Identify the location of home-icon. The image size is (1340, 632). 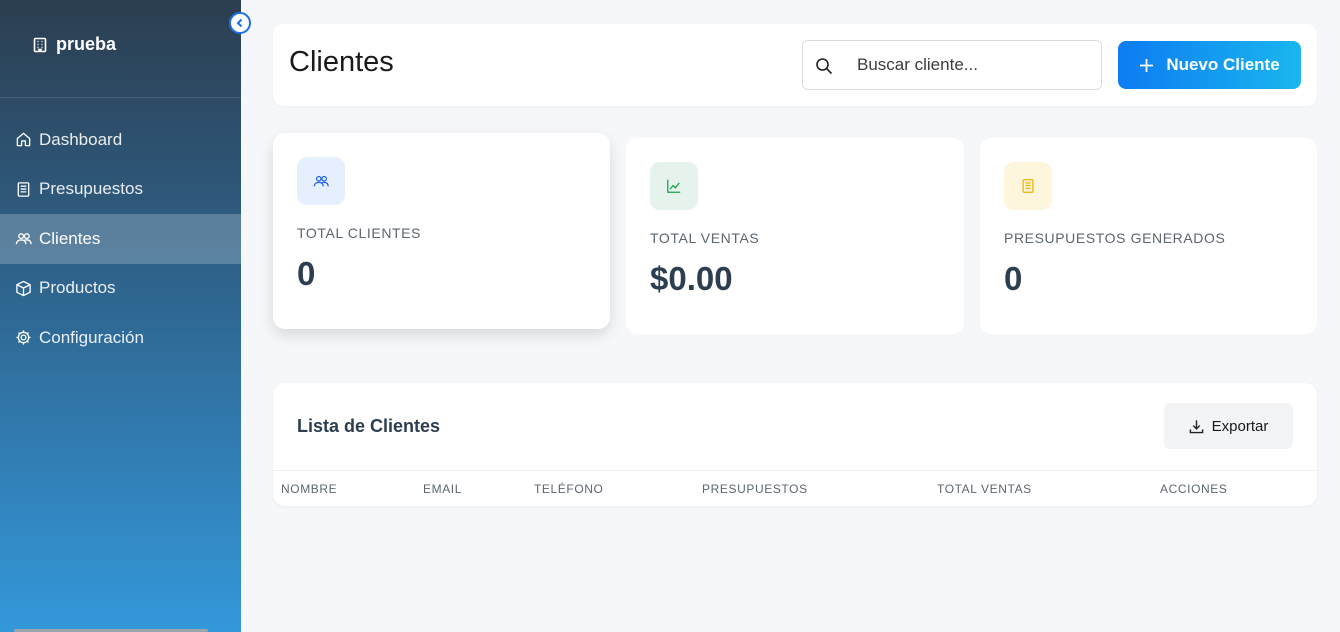
(23, 139).